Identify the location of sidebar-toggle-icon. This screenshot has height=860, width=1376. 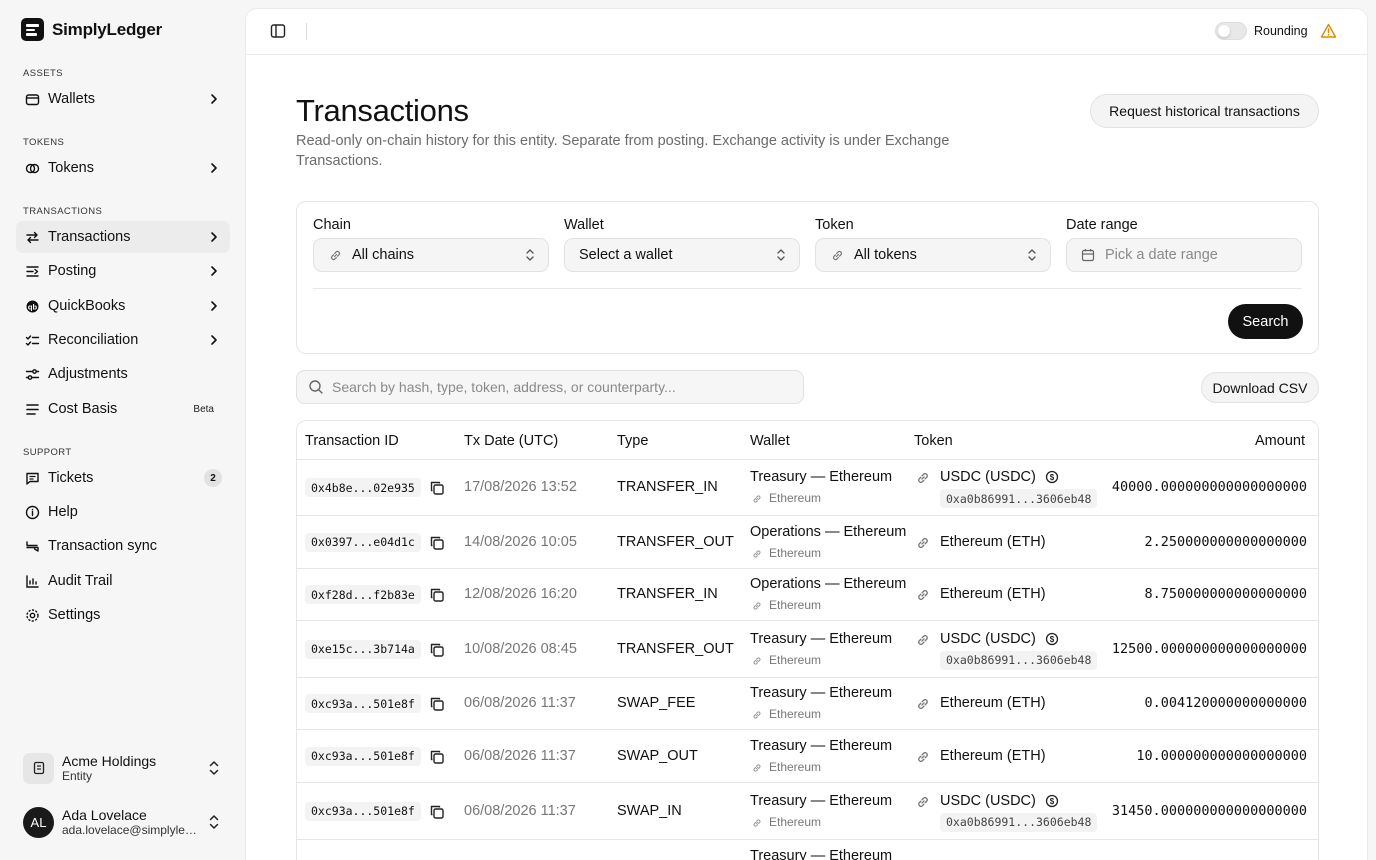
(278, 31).